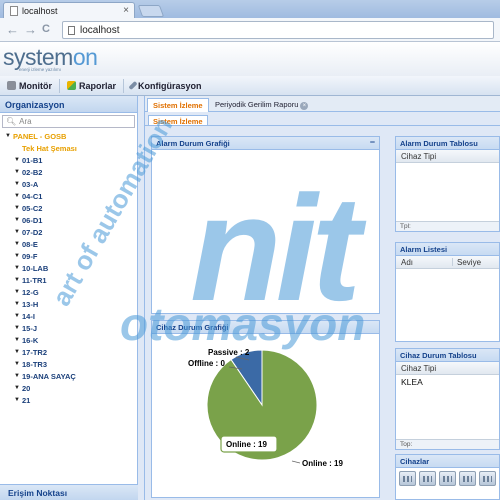 This screenshot has width=500, height=500. What do you see at coordinates (71, 352) in the screenshot?
I see `tree-item: ▼ 17-TR2` at bounding box center [71, 352].